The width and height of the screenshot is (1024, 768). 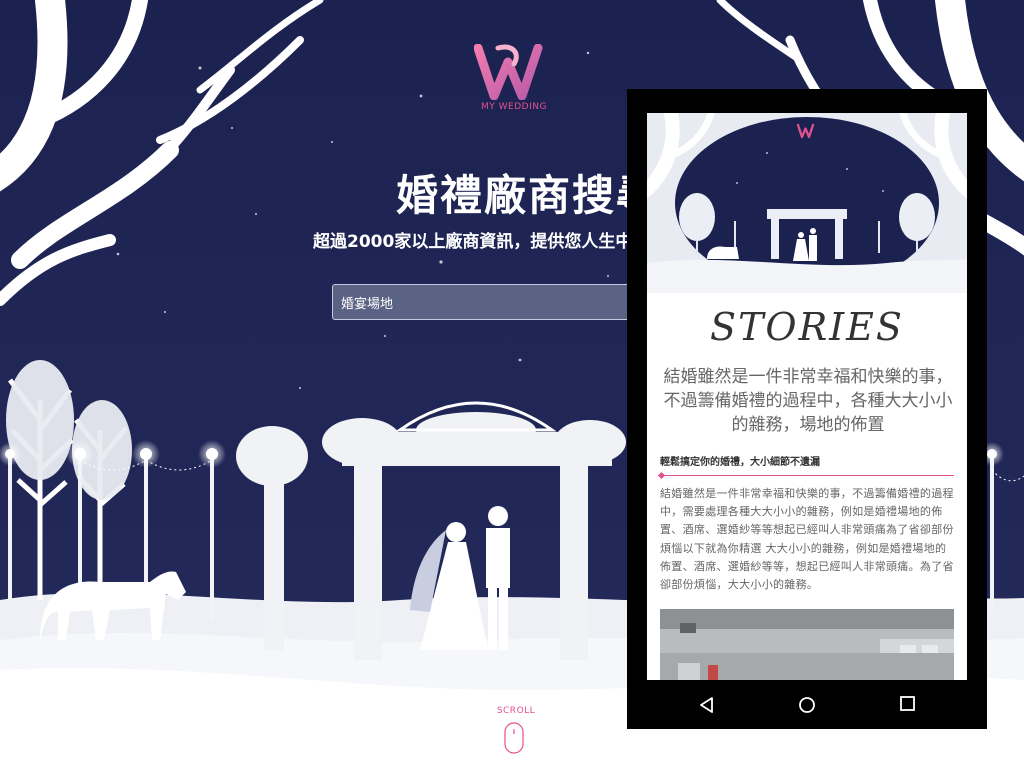 What do you see at coordinates (528, 195) in the screenshot?
I see `hero-title: 婚禮廠商搜尋` at bounding box center [528, 195].